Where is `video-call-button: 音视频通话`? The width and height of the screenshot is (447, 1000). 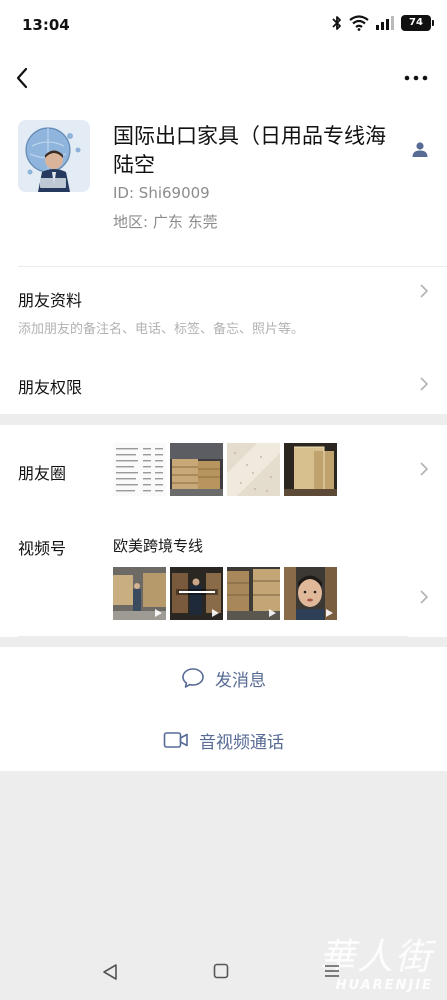
video-call-button: 音视频通话 is located at coordinates (223, 740).